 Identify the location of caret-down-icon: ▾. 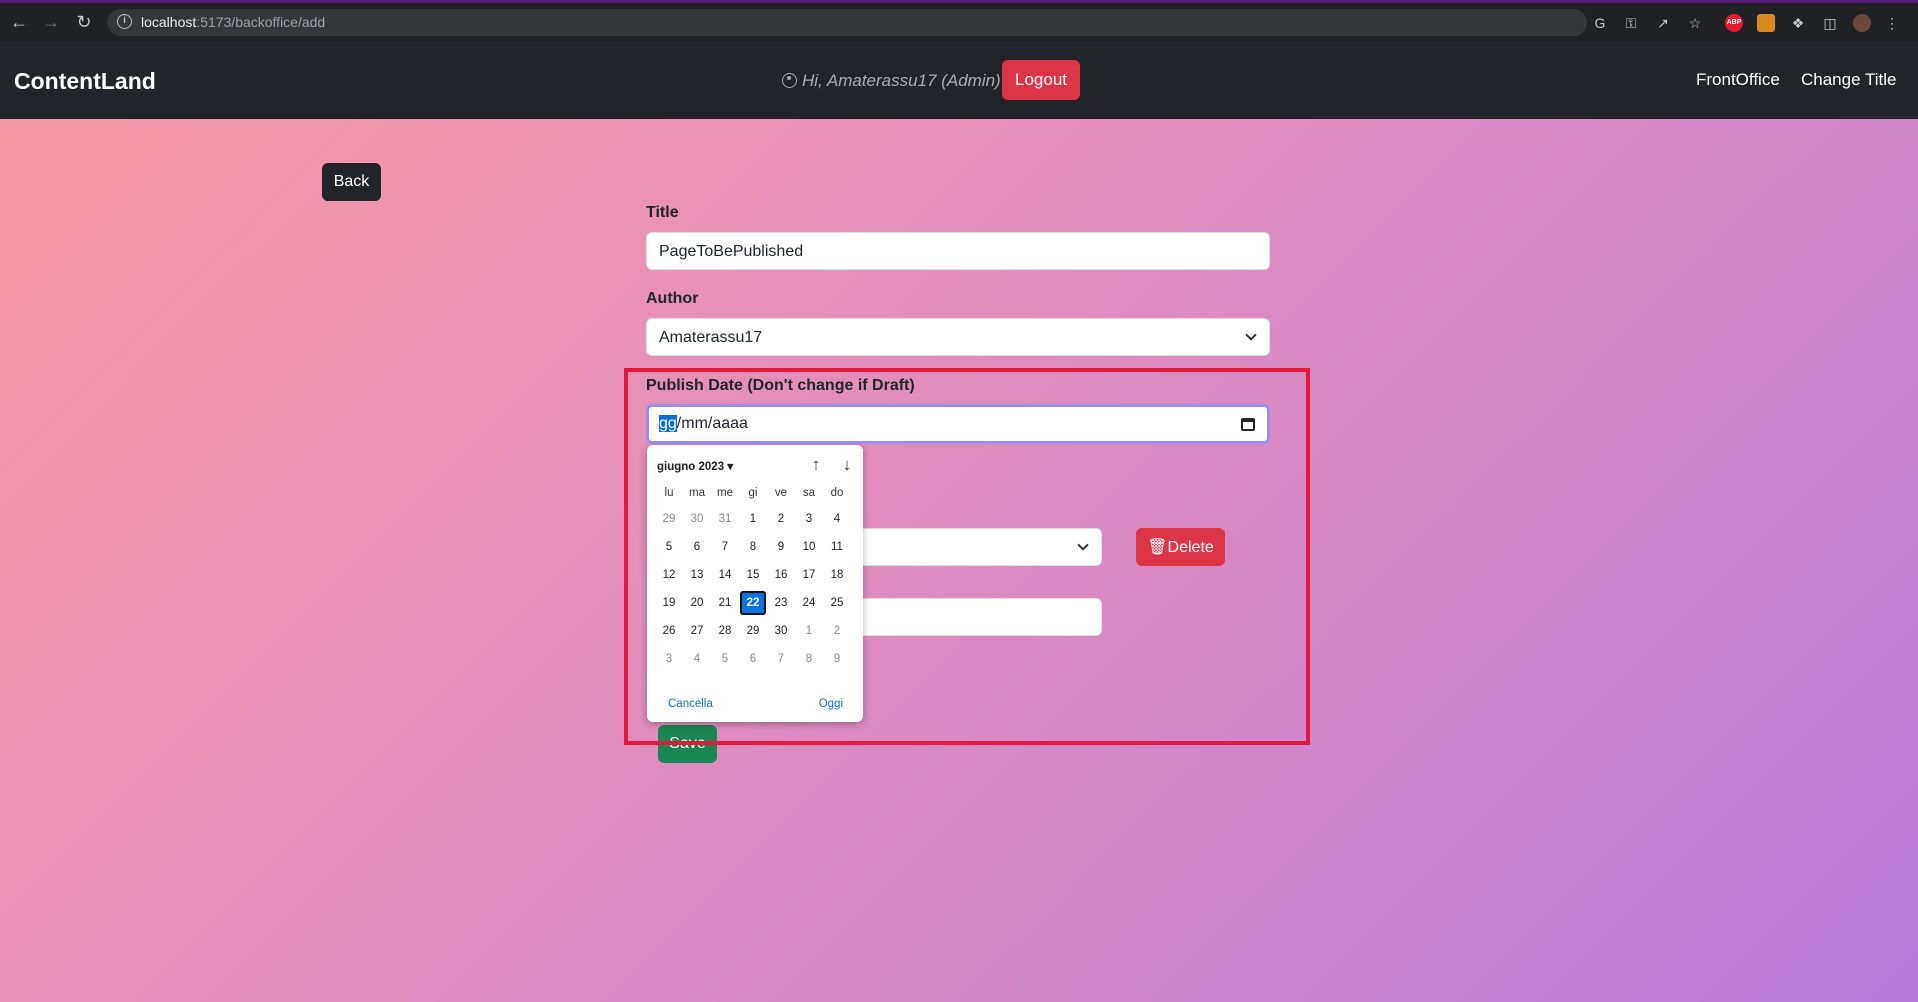
(730, 467).